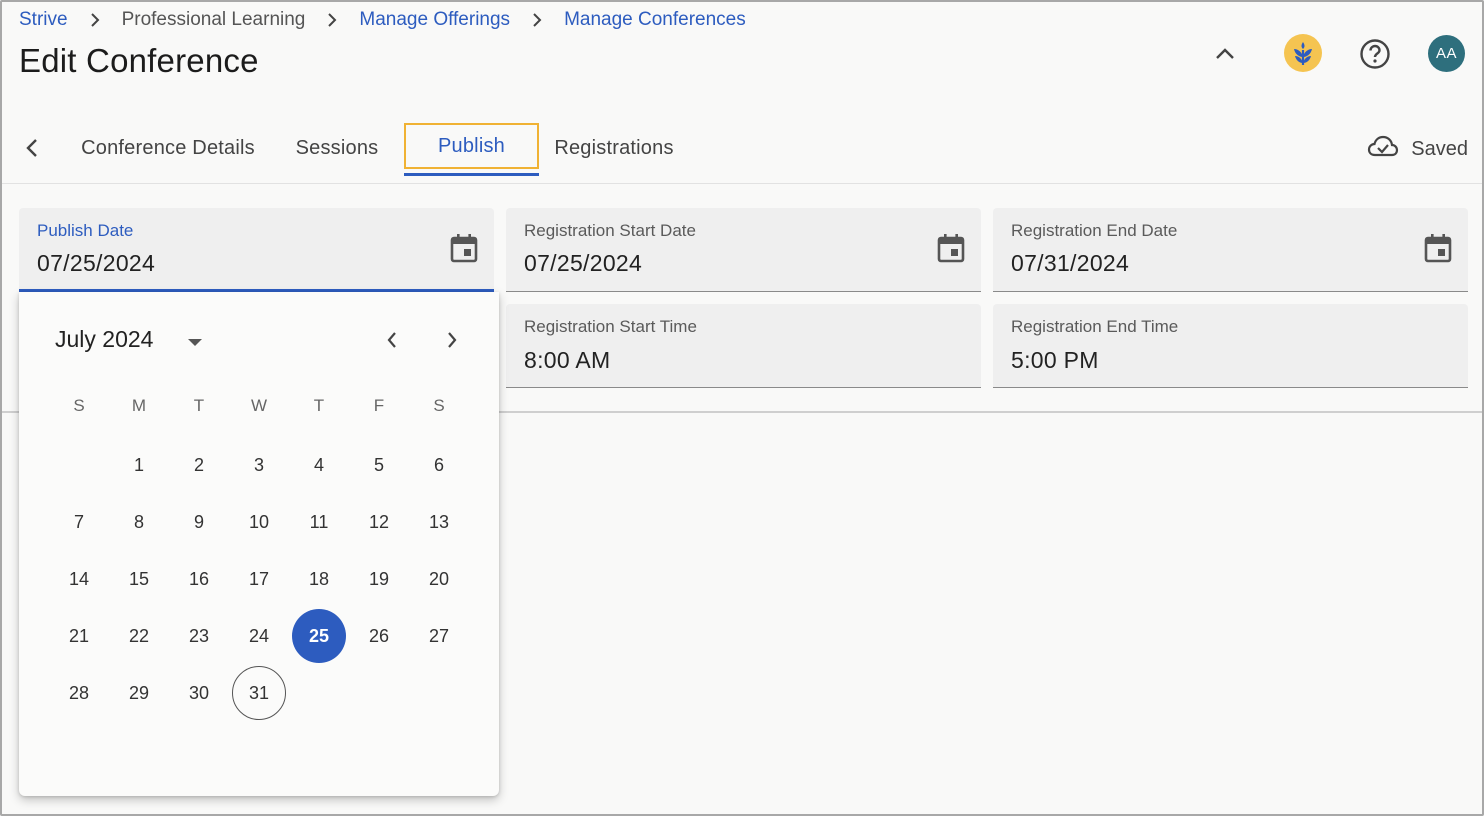  What do you see at coordinates (1446, 53) in the screenshot?
I see `avatar: AA` at bounding box center [1446, 53].